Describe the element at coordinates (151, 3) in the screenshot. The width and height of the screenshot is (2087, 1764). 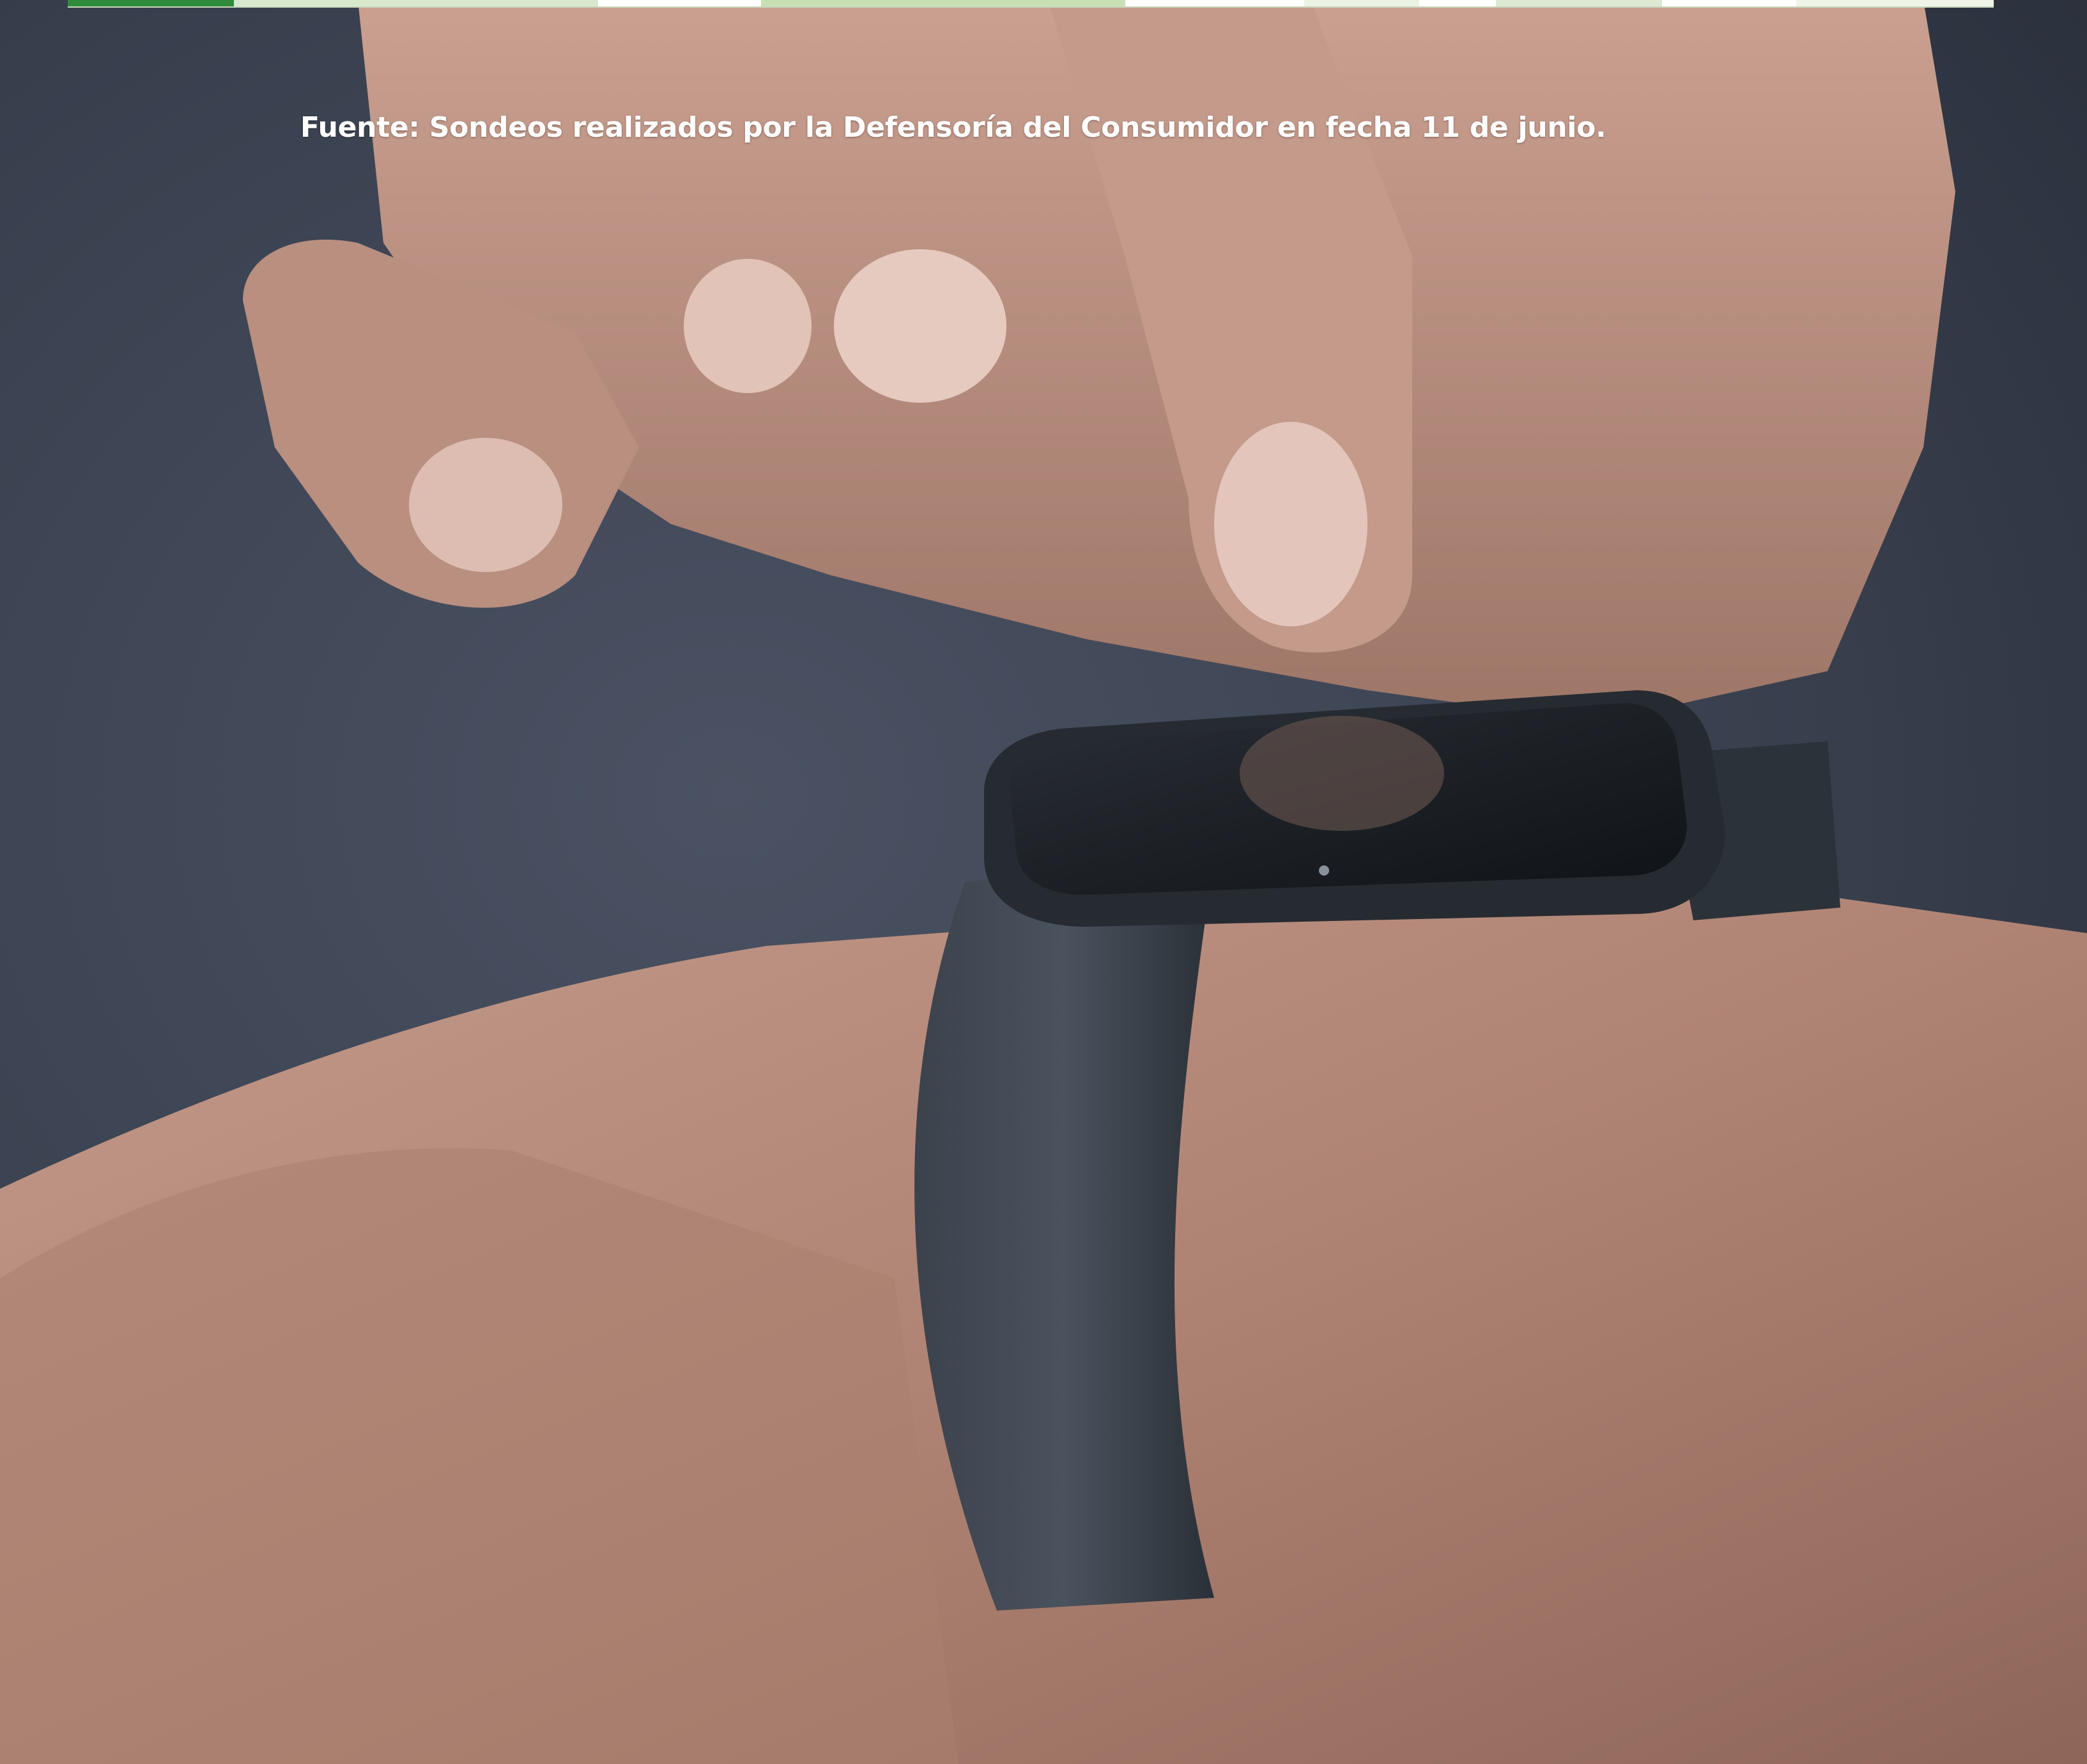
I see `table-cell-accent` at that location.